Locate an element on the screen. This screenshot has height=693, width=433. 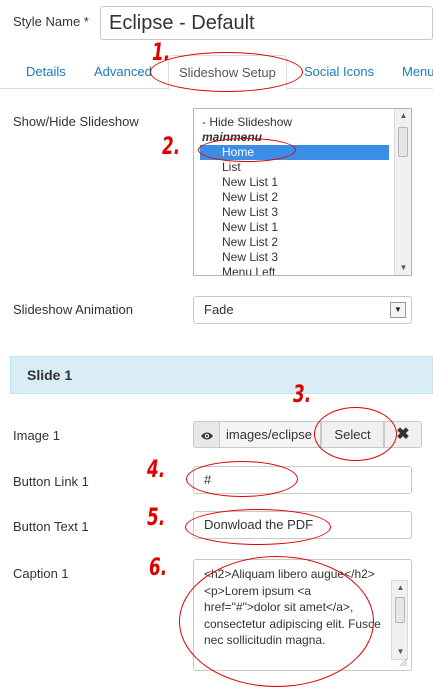
image-label: Image 1 is located at coordinates (36, 435).